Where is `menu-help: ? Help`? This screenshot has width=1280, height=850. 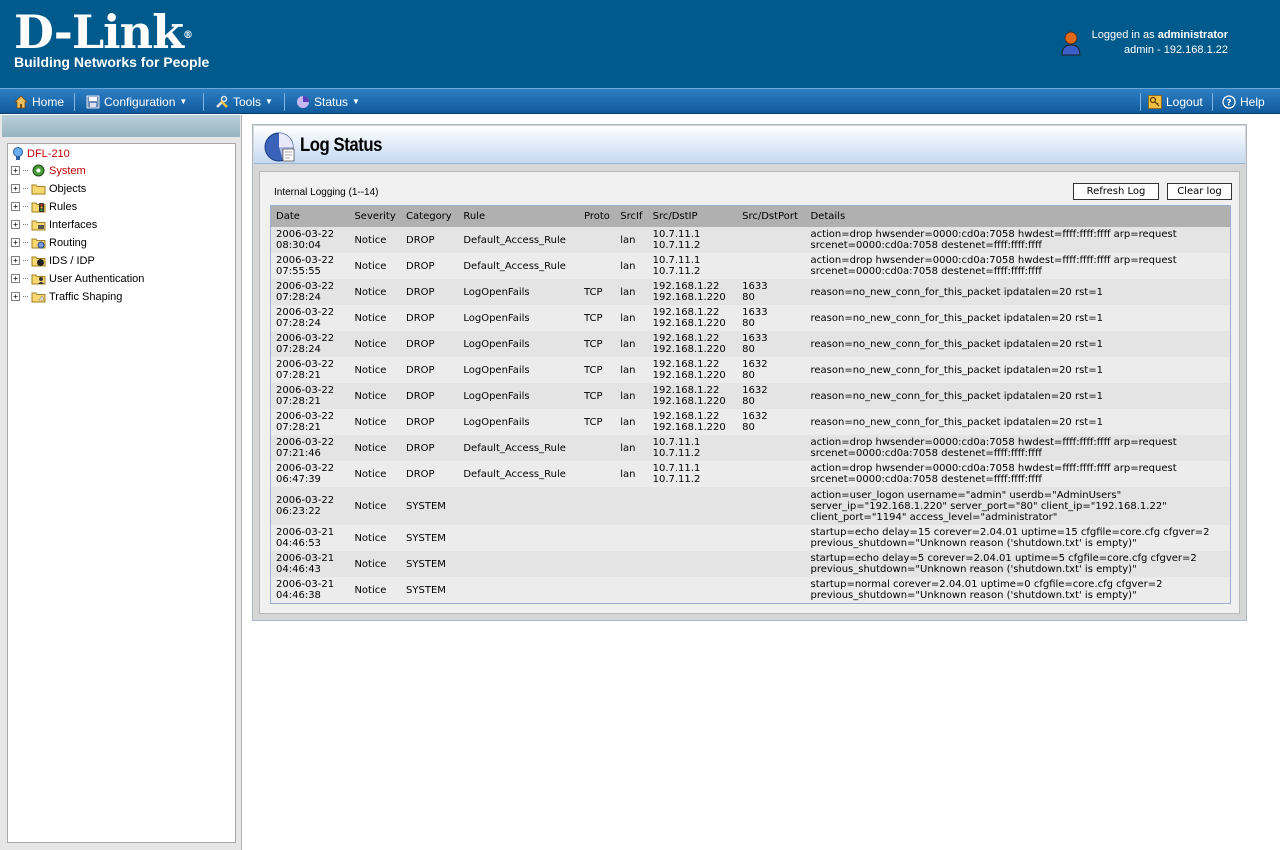 menu-help: ? Help is located at coordinates (1243, 102).